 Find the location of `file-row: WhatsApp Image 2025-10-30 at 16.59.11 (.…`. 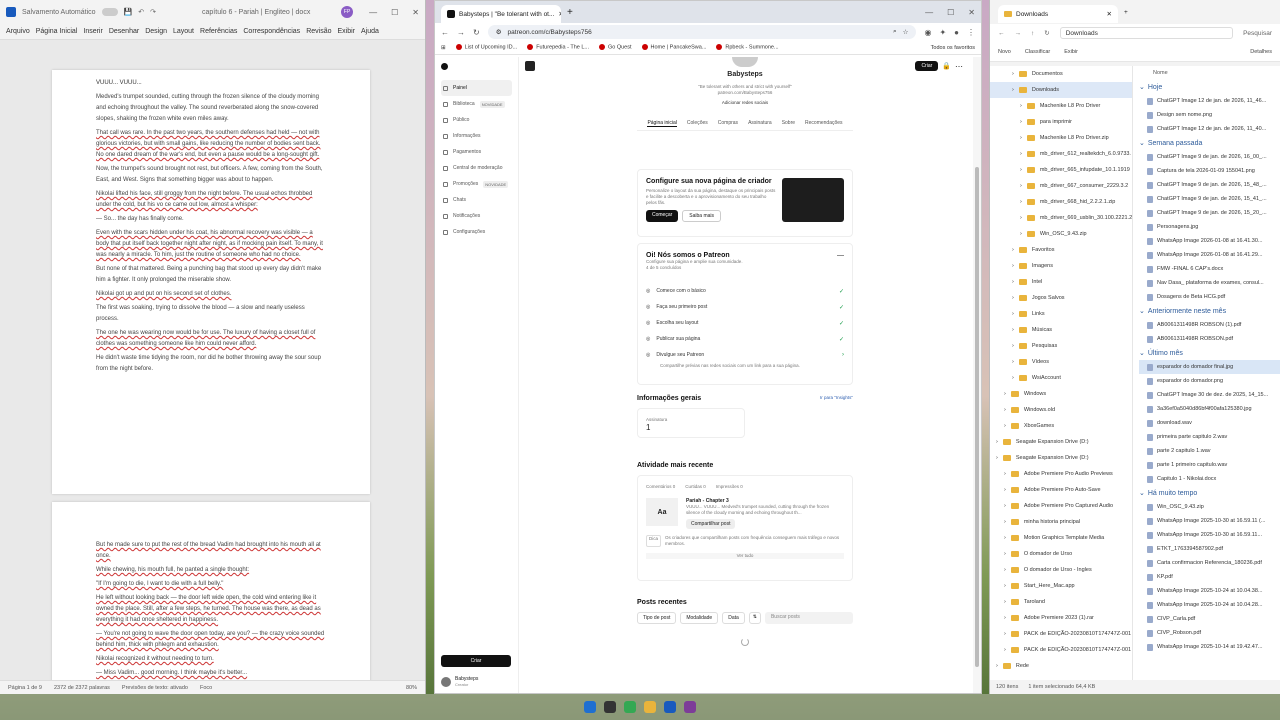

file-row: WhatsApp Image 2025-10-30 at 16.59.11 (.… is located at coordinates (1209, 521).